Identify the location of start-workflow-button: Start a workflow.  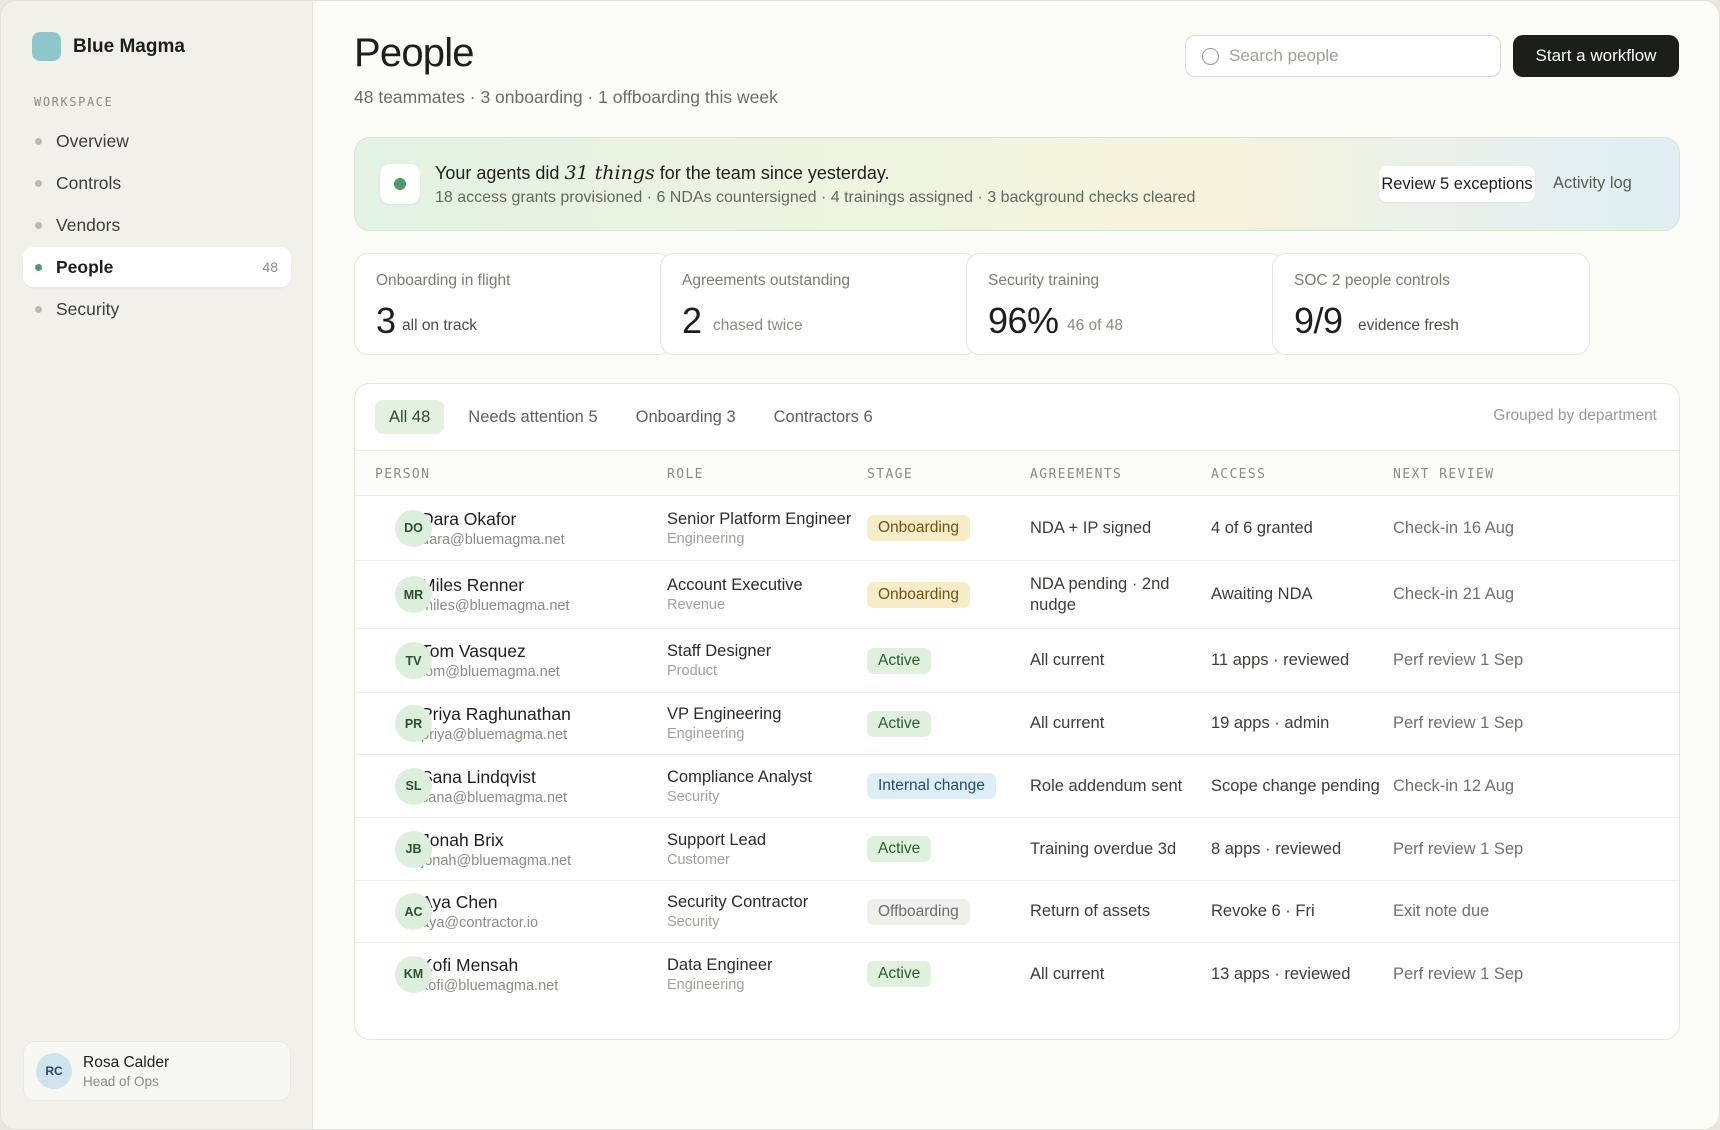
(1596, 56).